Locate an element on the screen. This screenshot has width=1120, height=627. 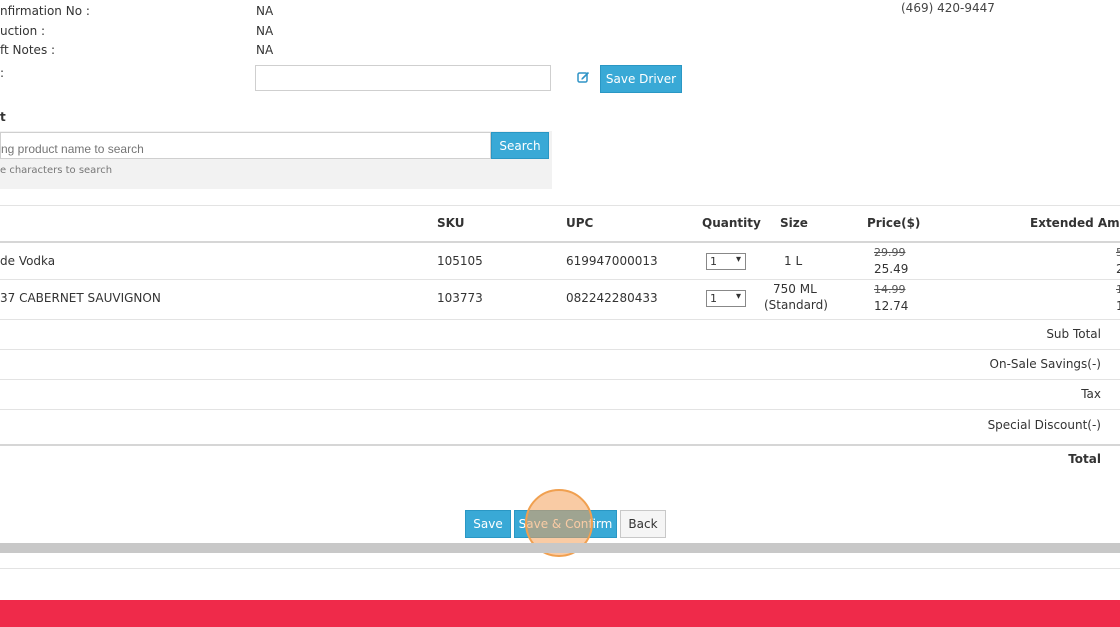
table-header-border is located at coordinates (560, 242).